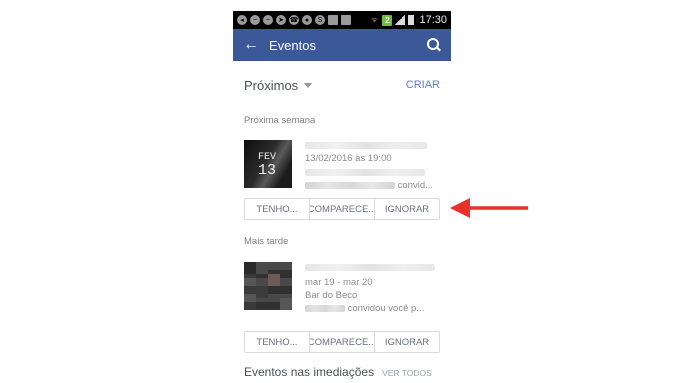  Describe the element at coordinates (331, 295) in the screenshot. I see `event-location: Bar do Beco` at that location.